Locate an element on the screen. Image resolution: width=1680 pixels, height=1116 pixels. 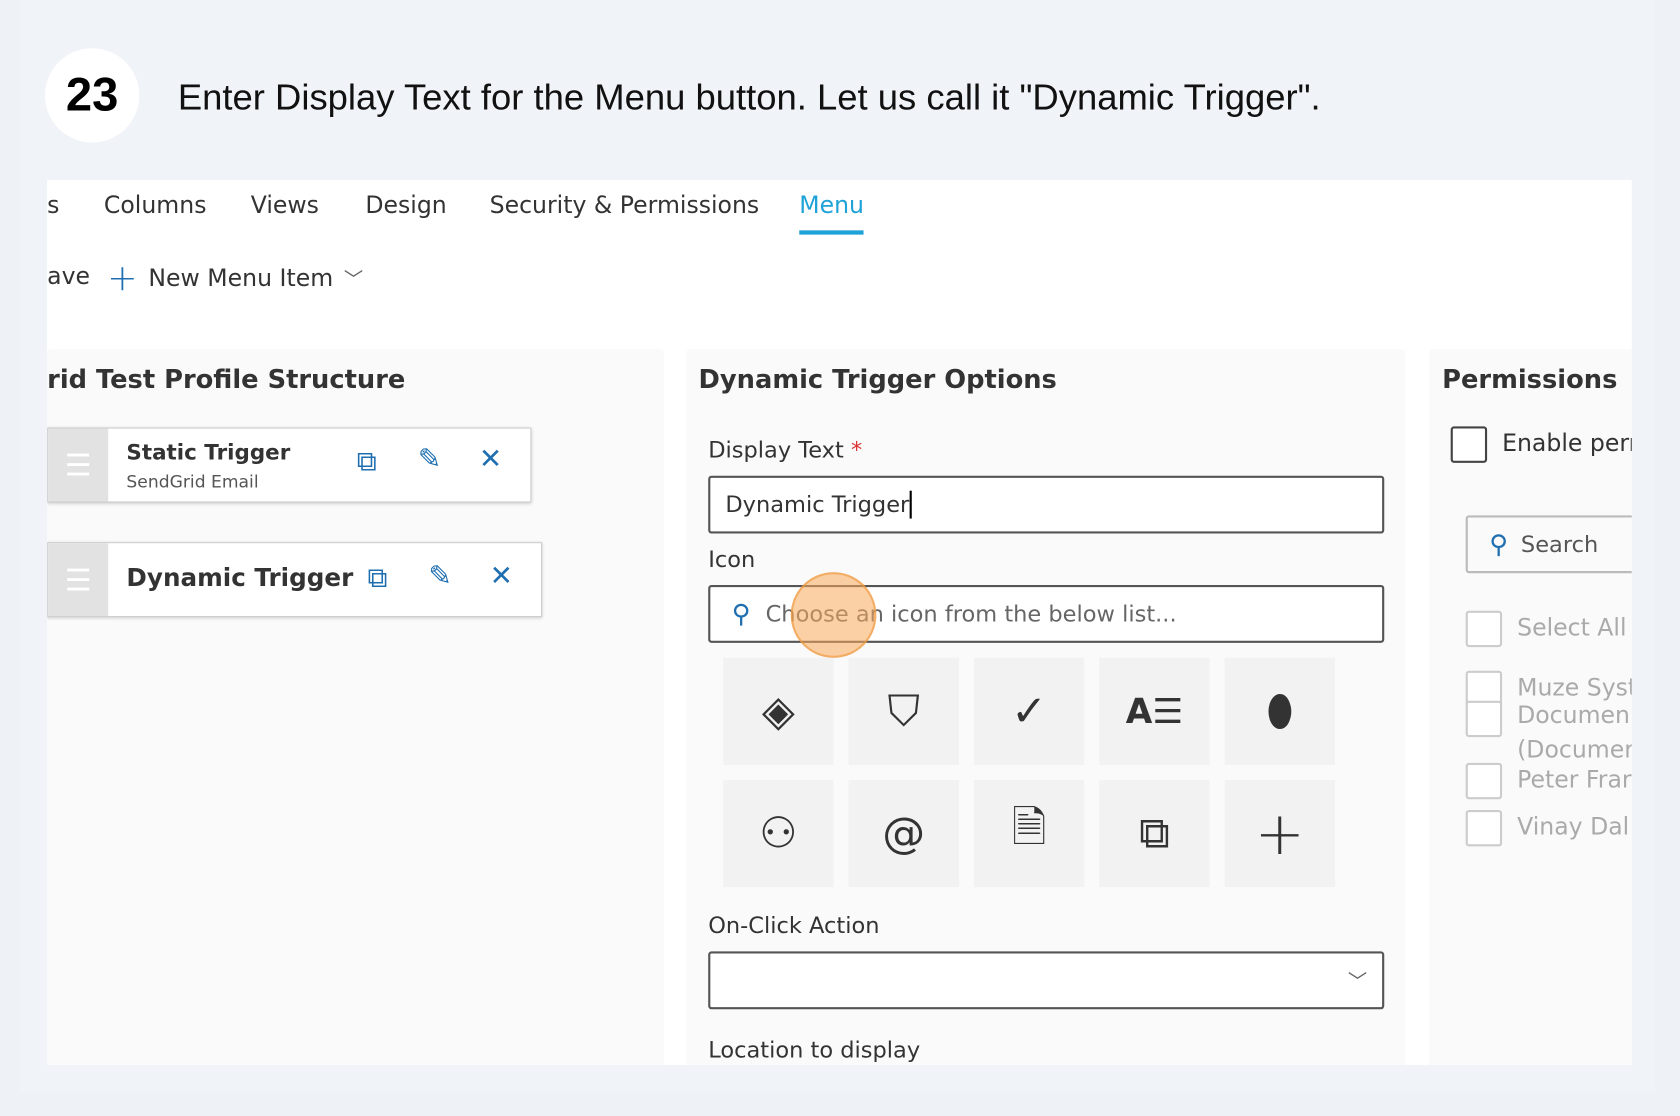
enable-permissions-label: Enable perr is located at coordinates (1567, 444).